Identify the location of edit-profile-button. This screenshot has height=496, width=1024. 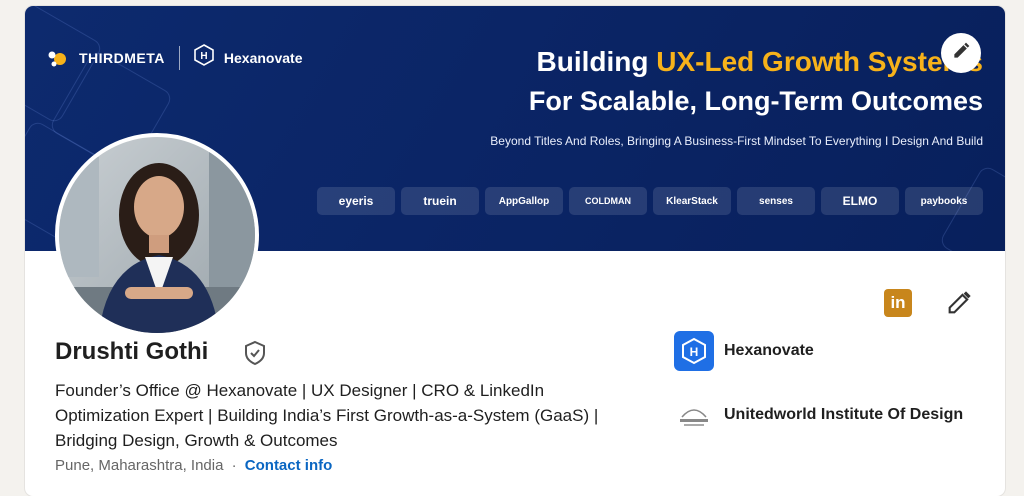
(959, 305).